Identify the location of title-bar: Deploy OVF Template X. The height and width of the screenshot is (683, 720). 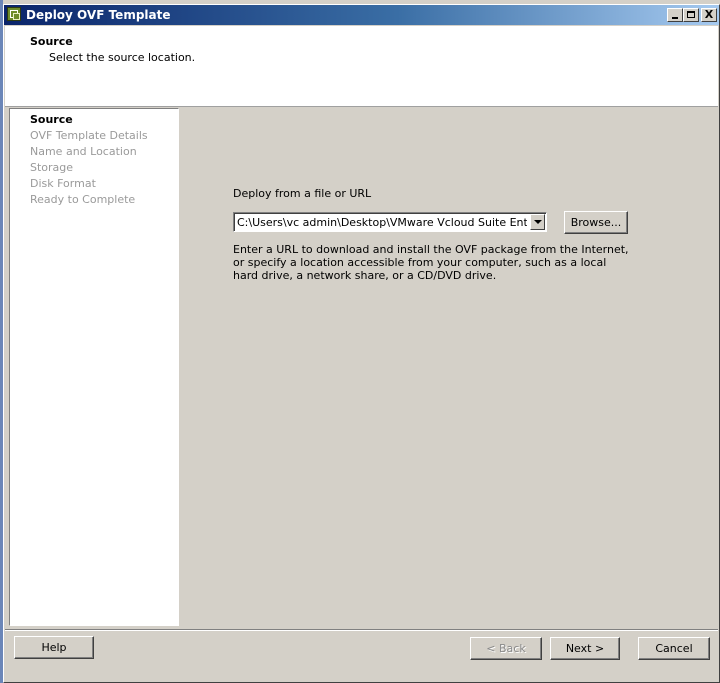
(361, 15).